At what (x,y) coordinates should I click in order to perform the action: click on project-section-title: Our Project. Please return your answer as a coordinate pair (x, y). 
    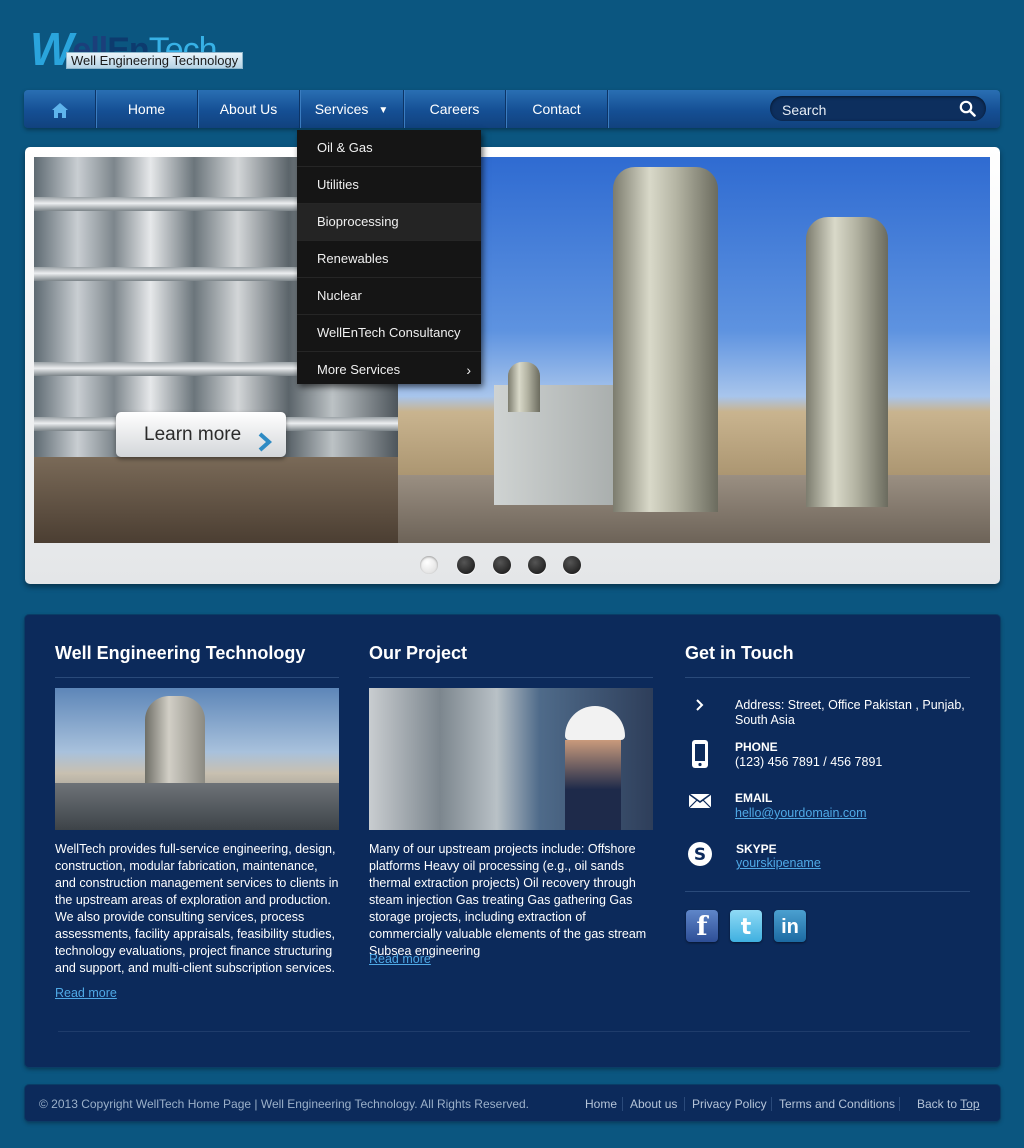
    Looking at the image, I should click on (418, 653).